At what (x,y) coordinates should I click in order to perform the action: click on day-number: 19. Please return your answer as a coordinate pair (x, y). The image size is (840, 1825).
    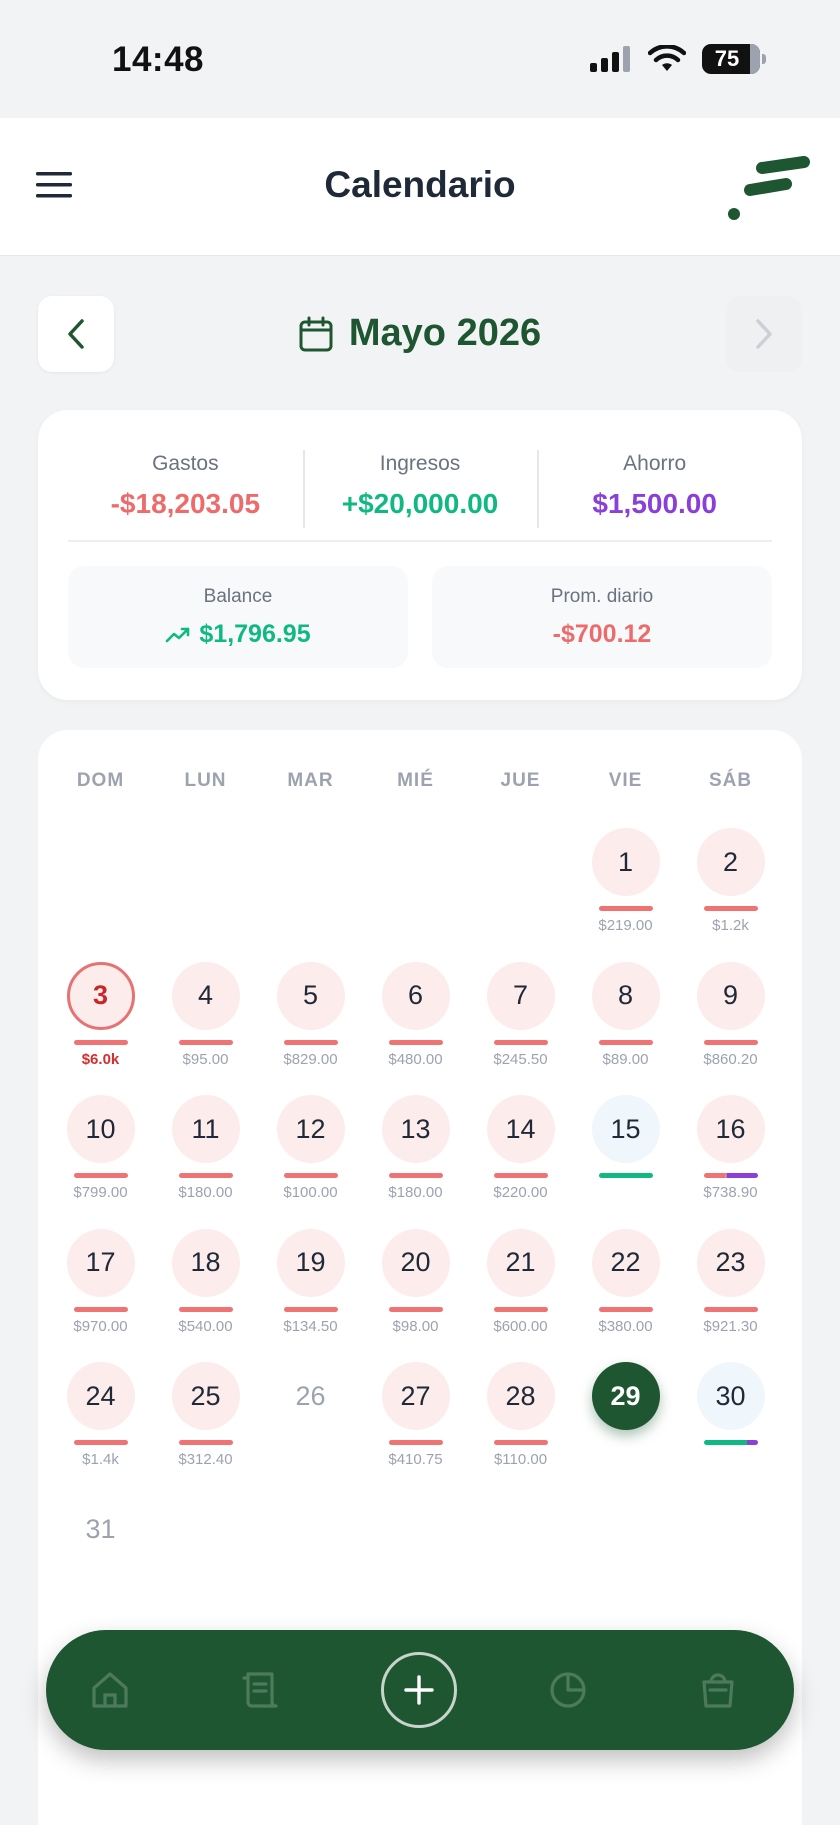
    Looking at the image, I should click on (310, 1262).